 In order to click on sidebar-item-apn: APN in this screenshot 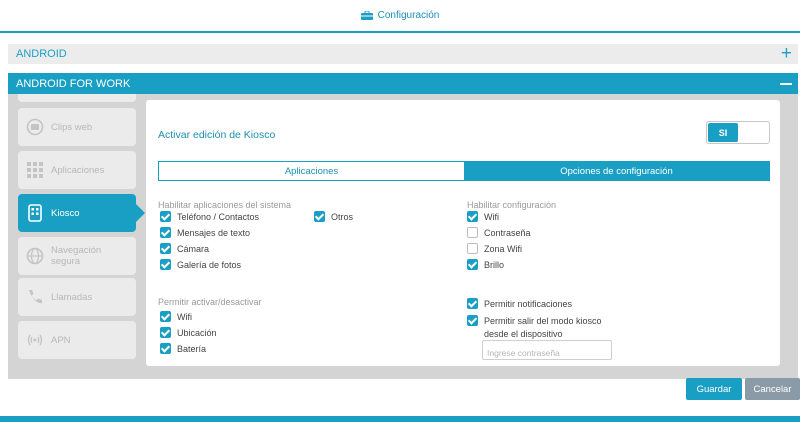, I will do `click(77, 340)`.